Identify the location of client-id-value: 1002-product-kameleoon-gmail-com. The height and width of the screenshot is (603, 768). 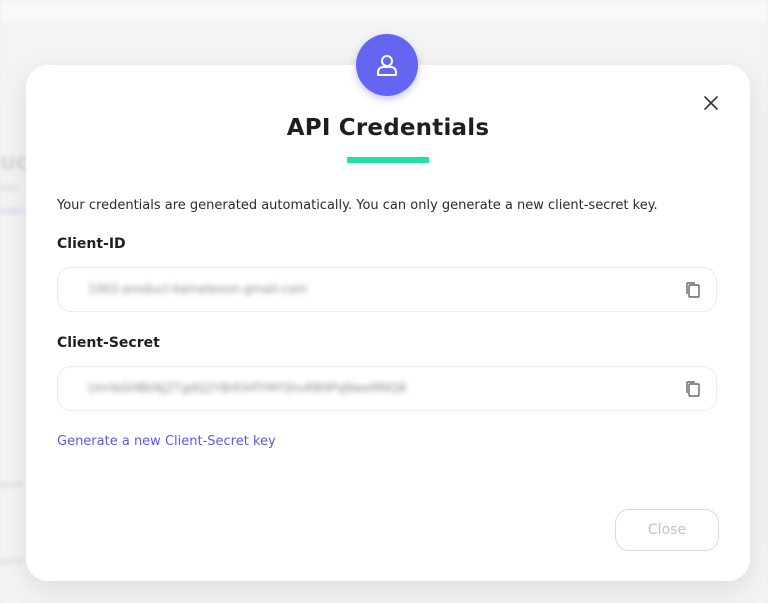
(198, 289).